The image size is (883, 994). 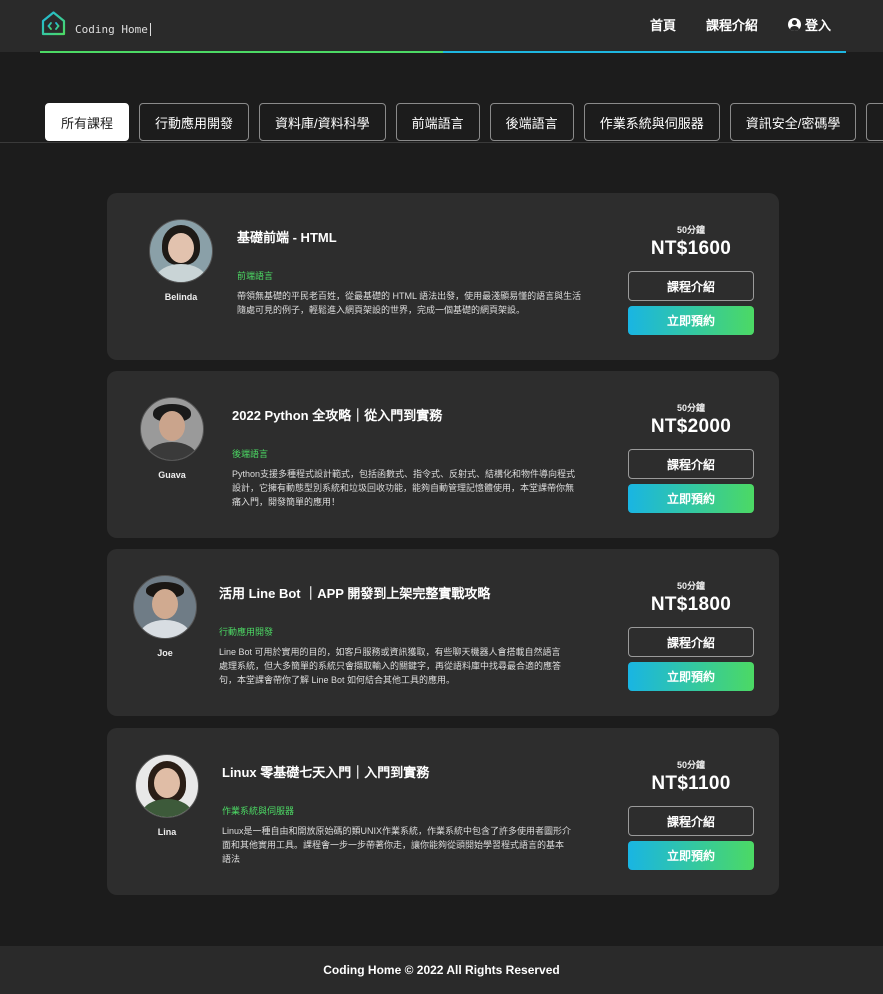 I want to click on teacher-block: Lina, so click(x=167, y=795).